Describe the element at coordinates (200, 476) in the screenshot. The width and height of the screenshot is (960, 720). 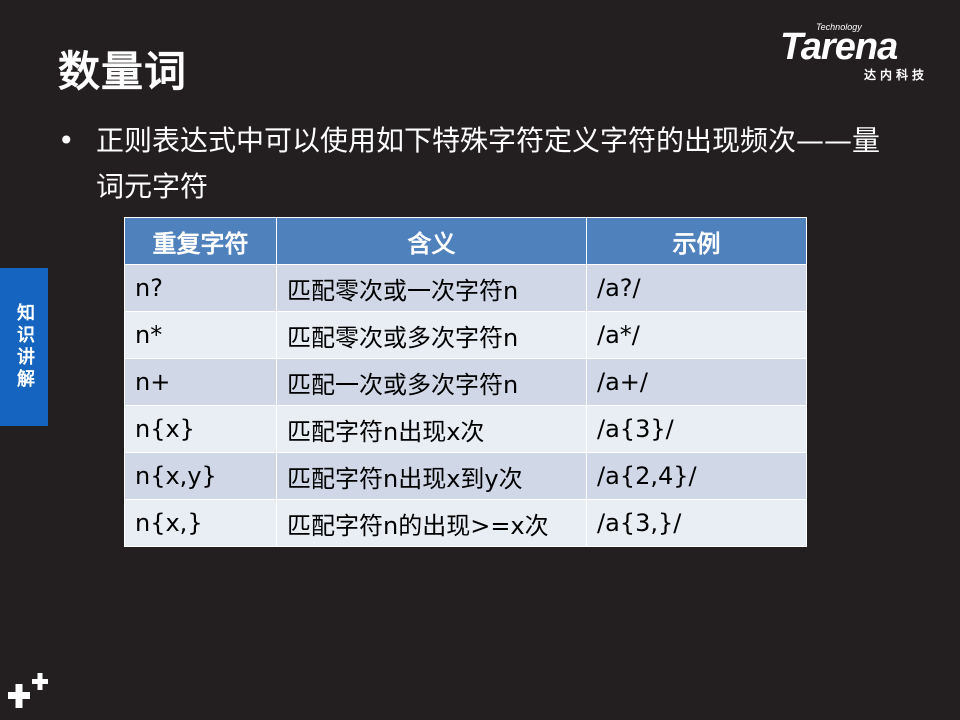
I see `cell-char: n{x,y}` at that location.